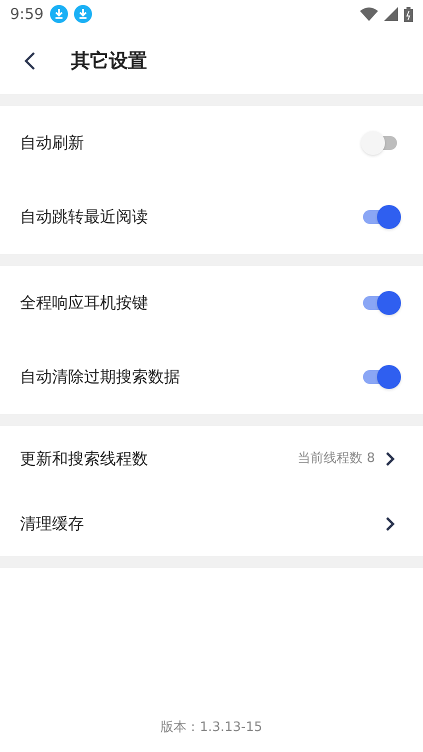  What do you see at coordinates (100, 377) in the screenshot?
I see `setting-label: 自动清除过期搜索数据` at bounding box center [100, 377].